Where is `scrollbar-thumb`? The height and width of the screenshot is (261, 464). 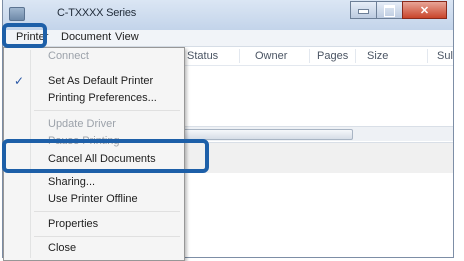 scrollbar-thumb is located at coordinates (267, 134).